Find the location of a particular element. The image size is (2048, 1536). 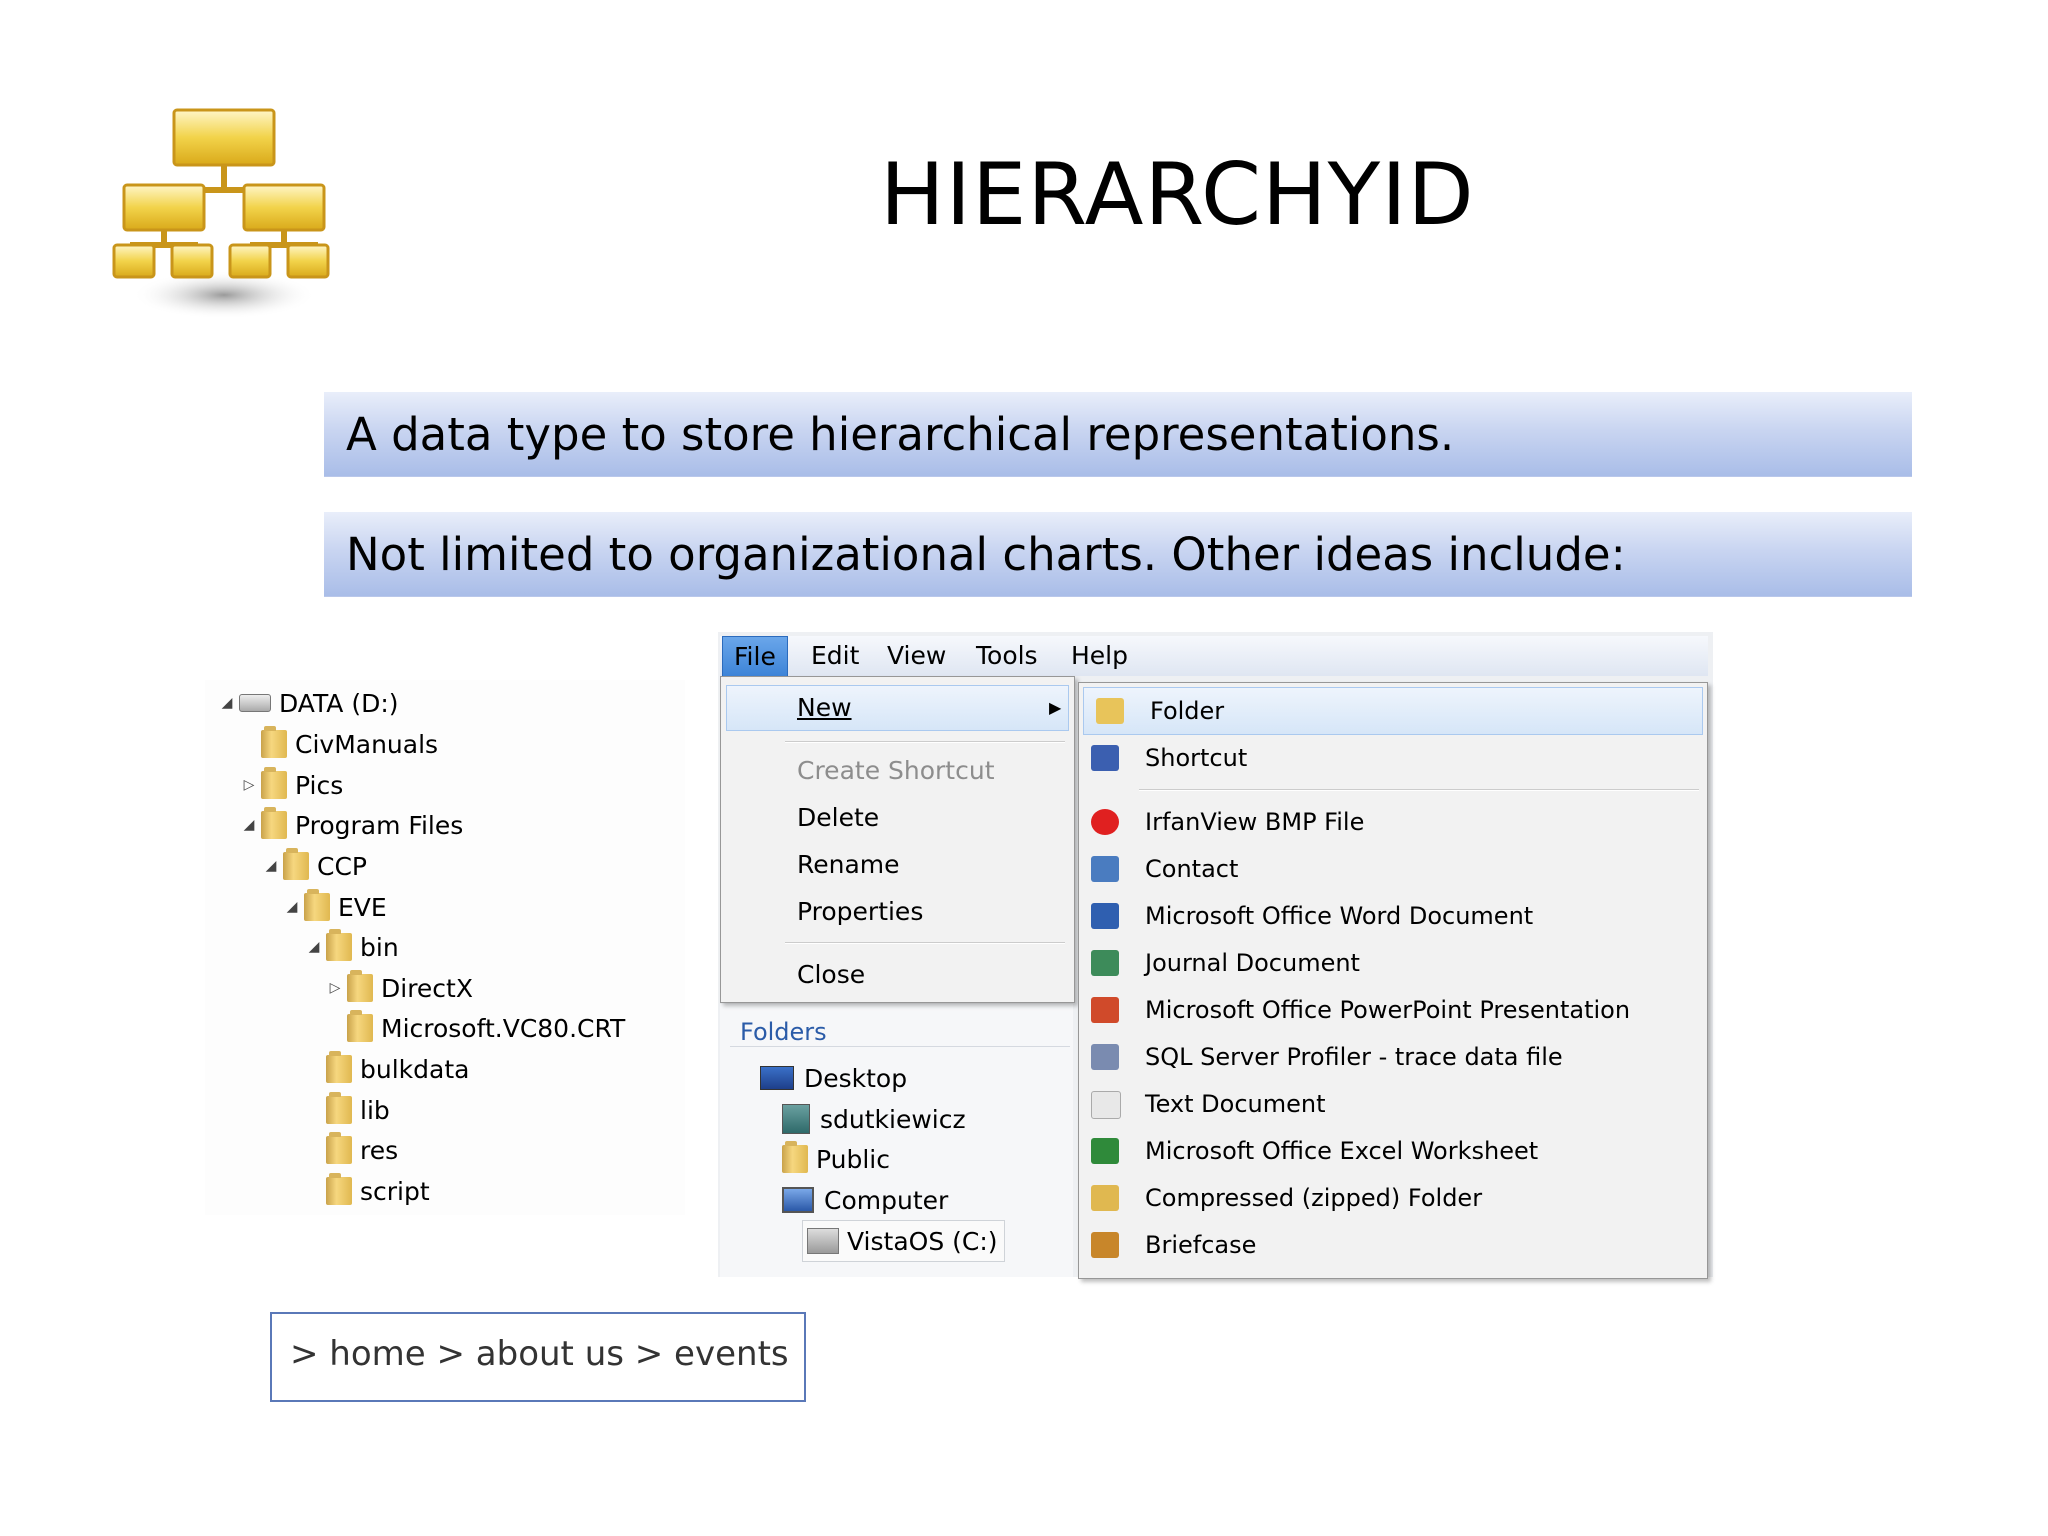

tree-item: script is located at coordinates (368, 1191).